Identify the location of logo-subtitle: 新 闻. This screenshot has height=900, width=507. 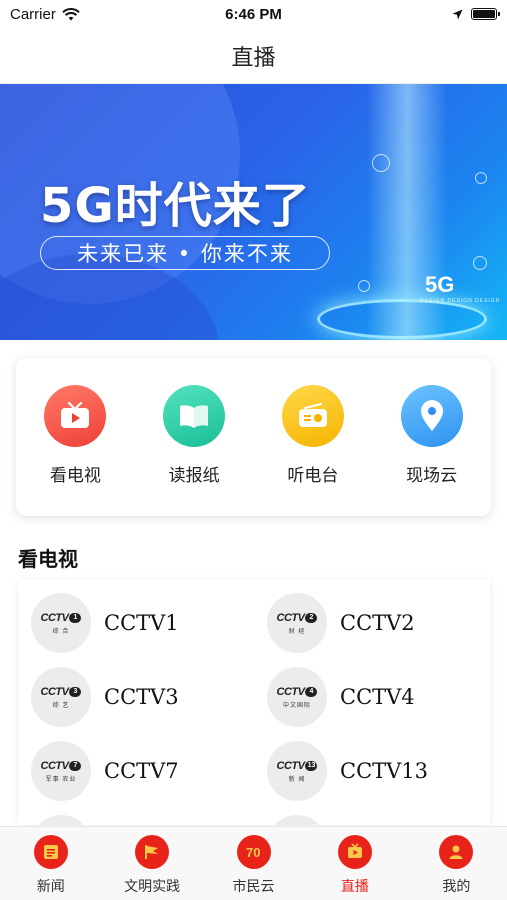
(297, 779).